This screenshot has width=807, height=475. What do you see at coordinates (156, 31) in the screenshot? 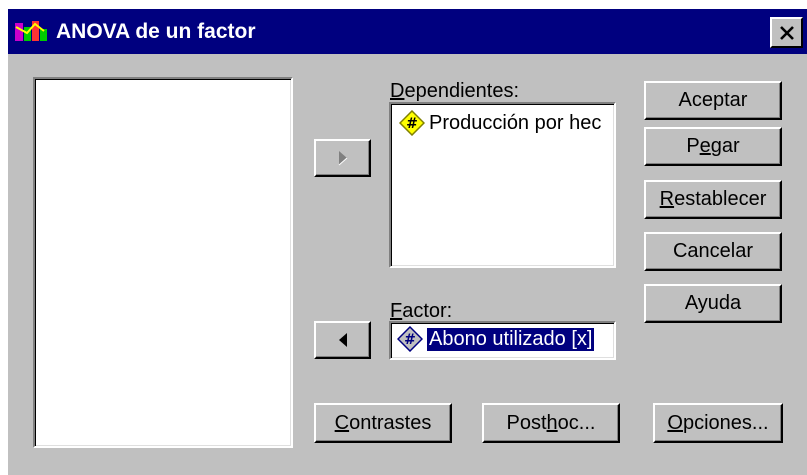
I see `window-title: ANOVA de un factor` at bounding box center [156, 31].